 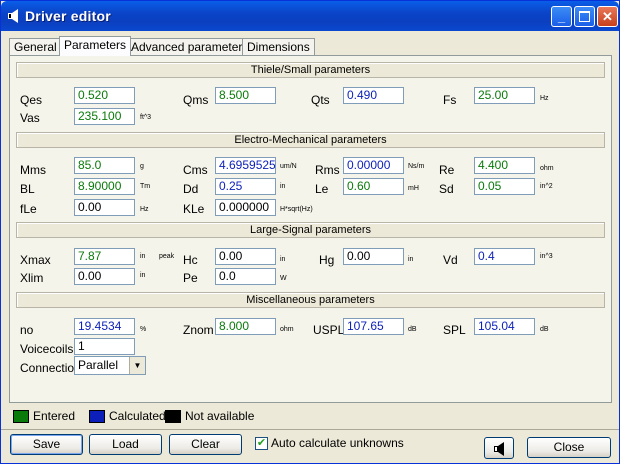 What do you see at coordinates (104, 207) in the screenshot?
I see `fle-field: 0.00` at bounding box center [104, 207].